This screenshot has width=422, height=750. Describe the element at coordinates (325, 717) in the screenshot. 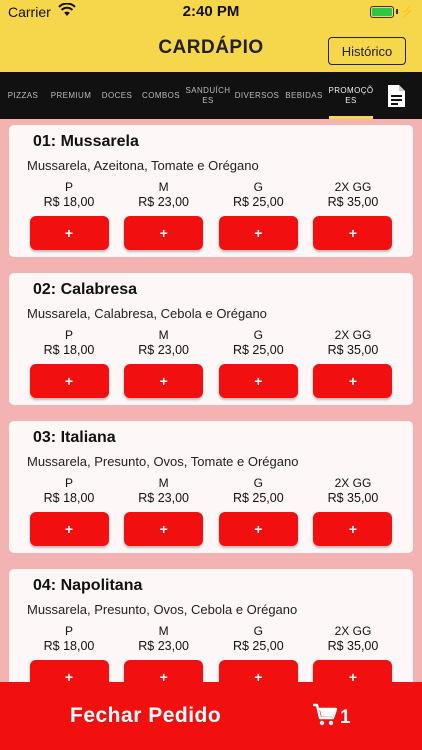

I see `cart-icon` at that location.